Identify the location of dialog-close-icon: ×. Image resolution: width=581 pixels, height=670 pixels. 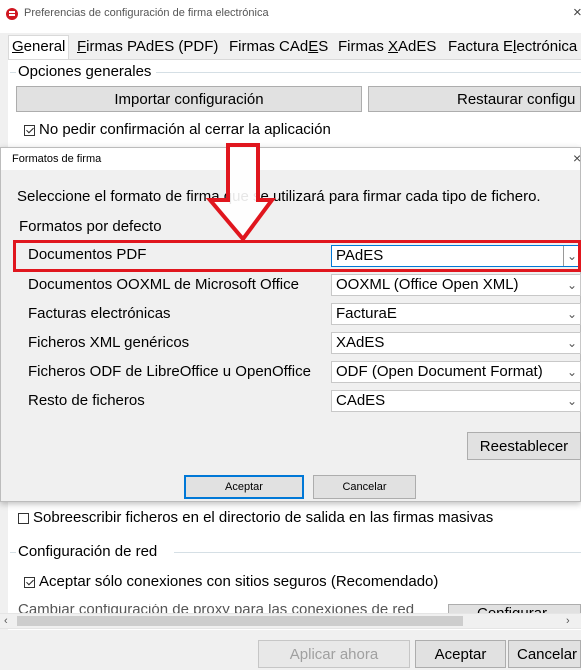
(577, 158).